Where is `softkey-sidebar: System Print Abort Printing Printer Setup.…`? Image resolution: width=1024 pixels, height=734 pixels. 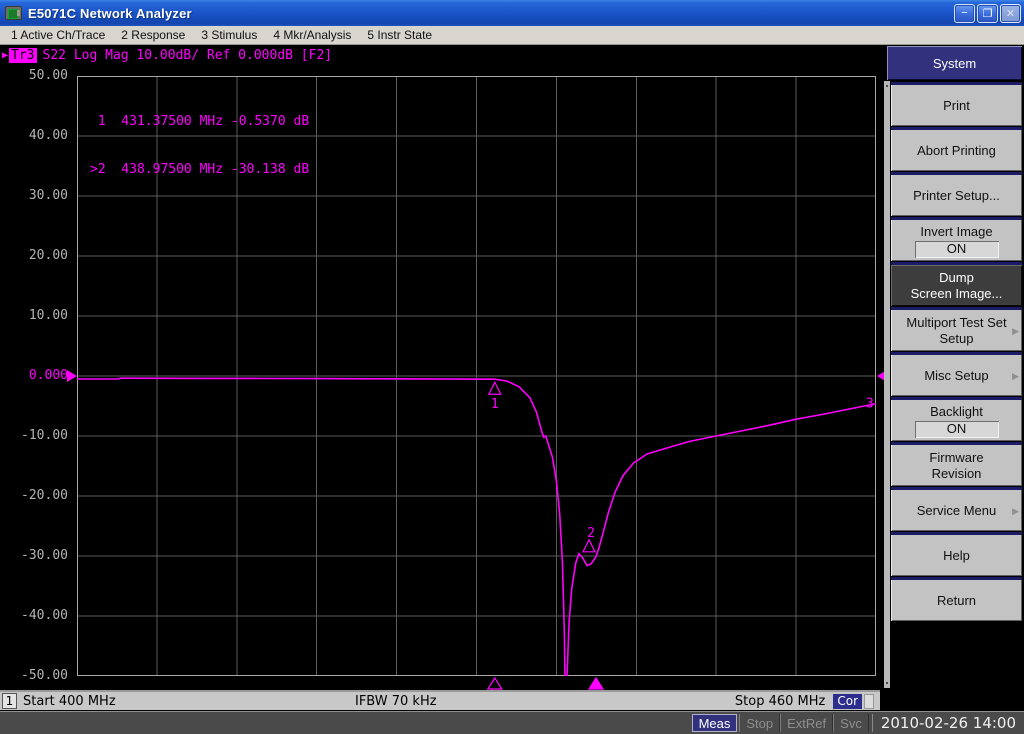
softkey-sidebar: System Print Abort Printing Printer Setup.… is located at coordinates (954, 378).